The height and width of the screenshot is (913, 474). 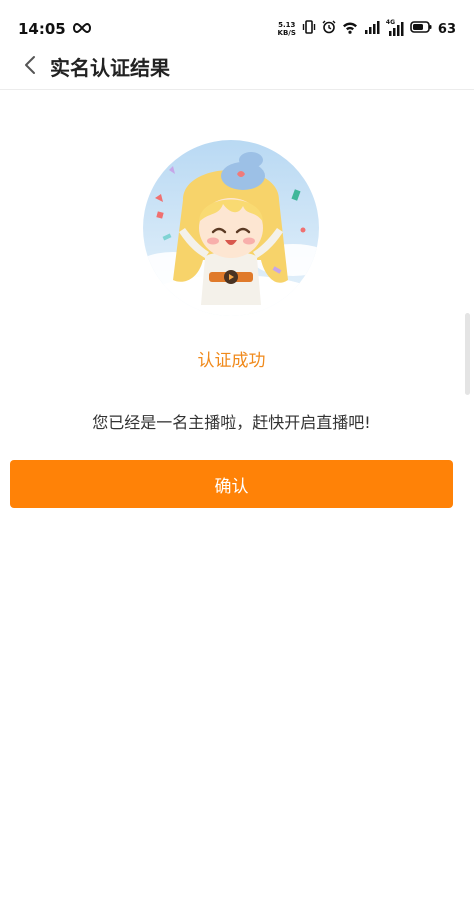 What do you see at coordinates (286, 33) in the screenshot?
I see `net-speed-unit: KB/S` at bounding box center [286, 33].